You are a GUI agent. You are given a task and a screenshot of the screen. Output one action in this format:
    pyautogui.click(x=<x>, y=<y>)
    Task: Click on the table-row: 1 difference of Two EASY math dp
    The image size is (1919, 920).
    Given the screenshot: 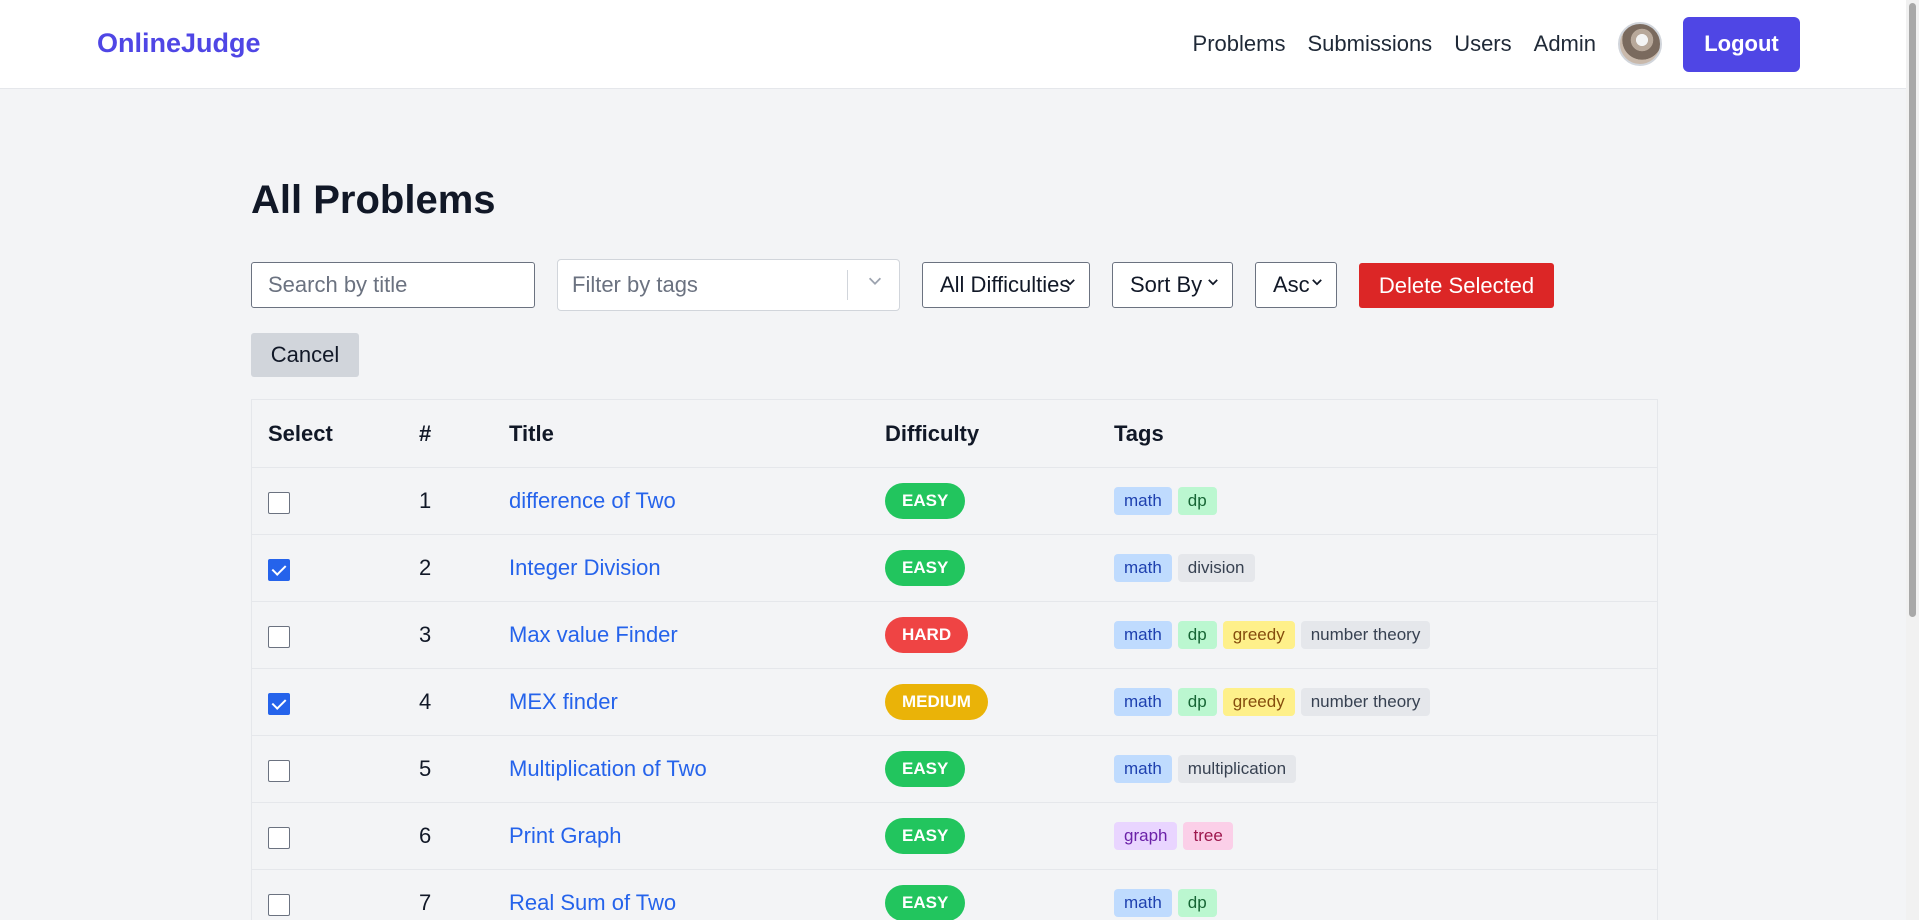 What is the action you would take?
    pyautogui.click(x=954, y=501)
    